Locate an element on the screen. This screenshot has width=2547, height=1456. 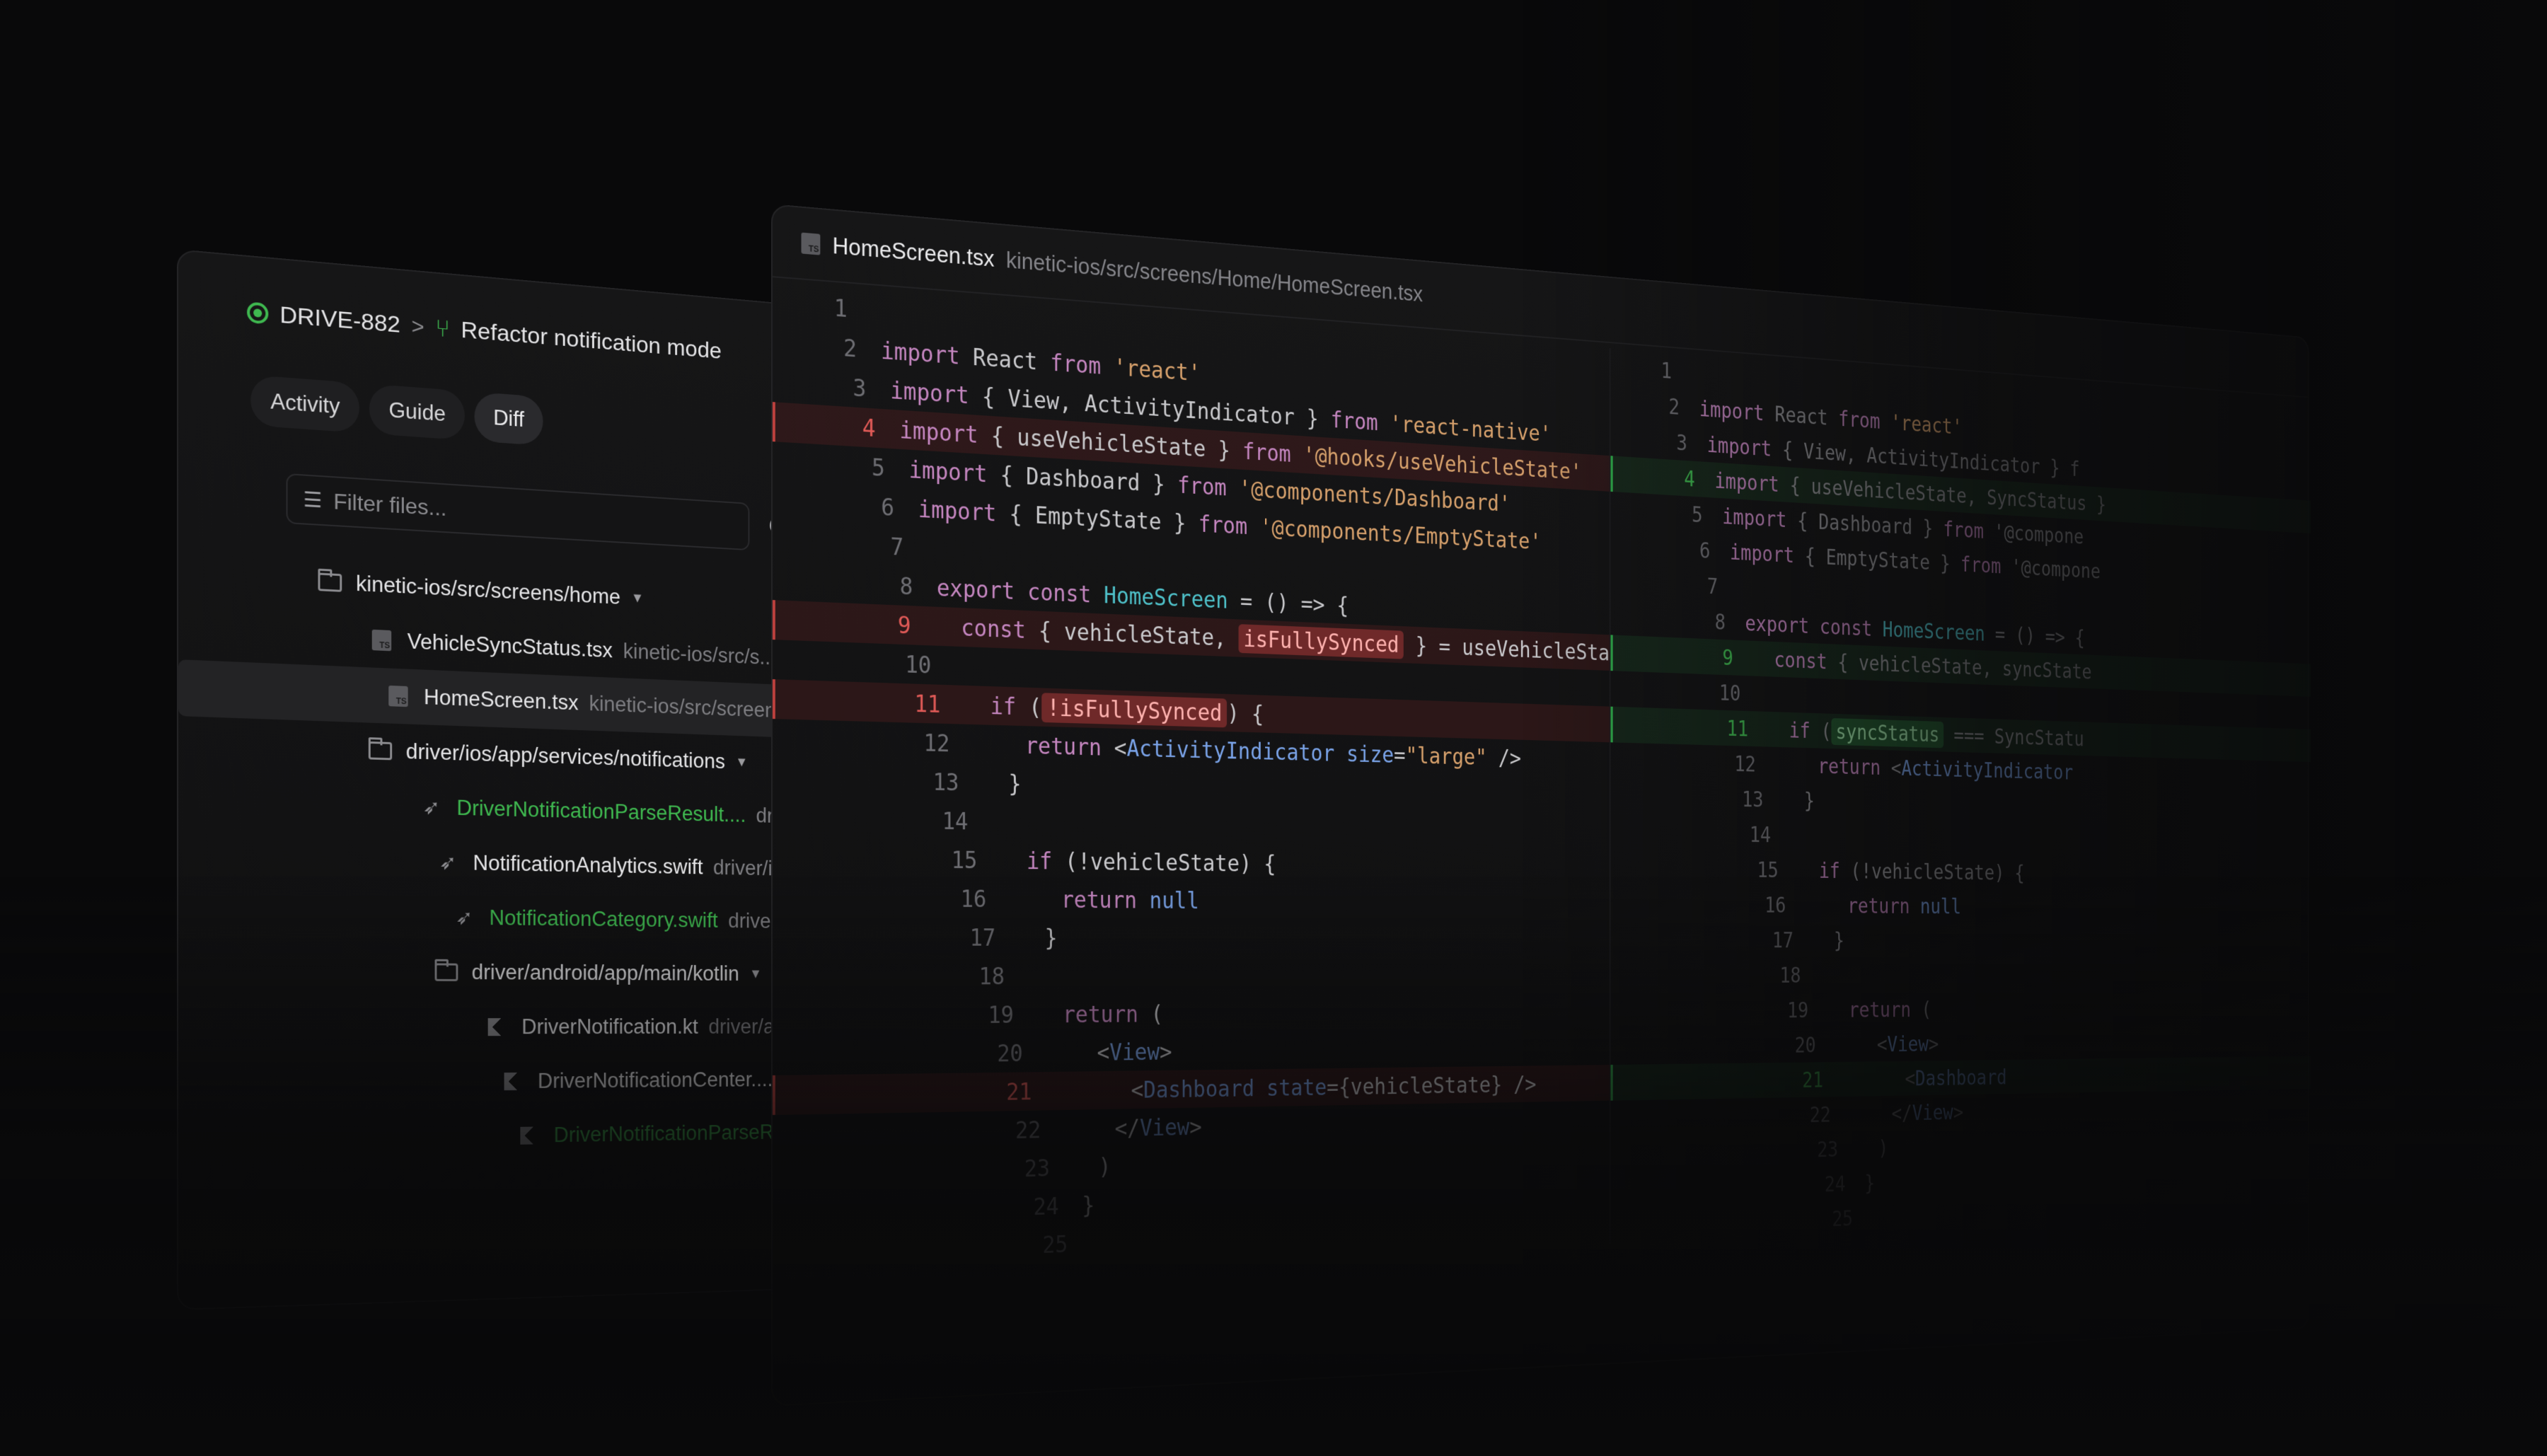
tab-bar: Activity Guide Diff is located at coordinates (397, 410).